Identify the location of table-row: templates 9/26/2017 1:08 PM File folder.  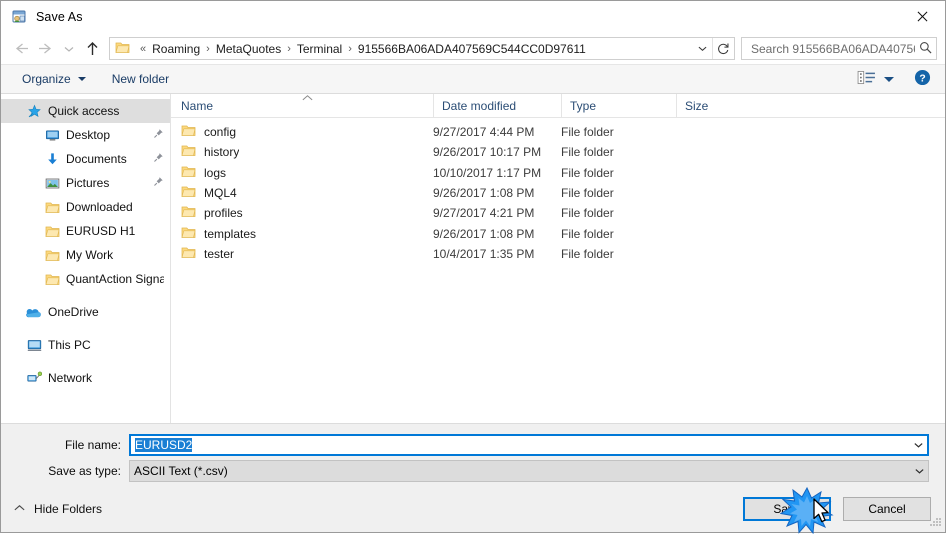
(558, 233).